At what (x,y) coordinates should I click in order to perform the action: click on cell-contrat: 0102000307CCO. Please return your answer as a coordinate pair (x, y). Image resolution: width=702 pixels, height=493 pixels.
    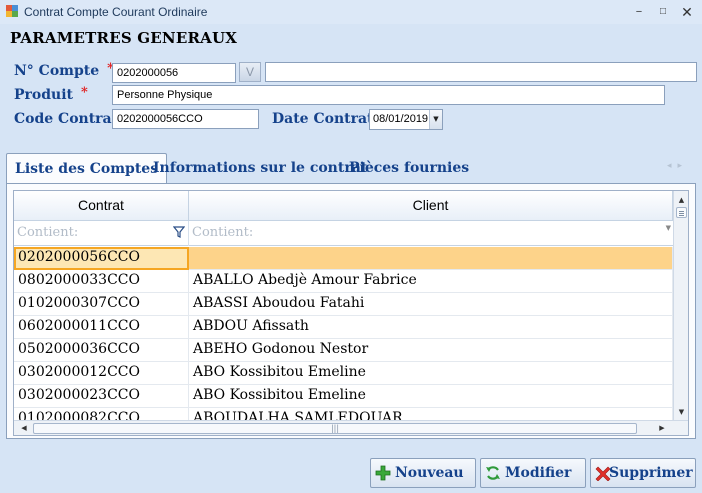
    Looking at the image, I should click on (101, 304).